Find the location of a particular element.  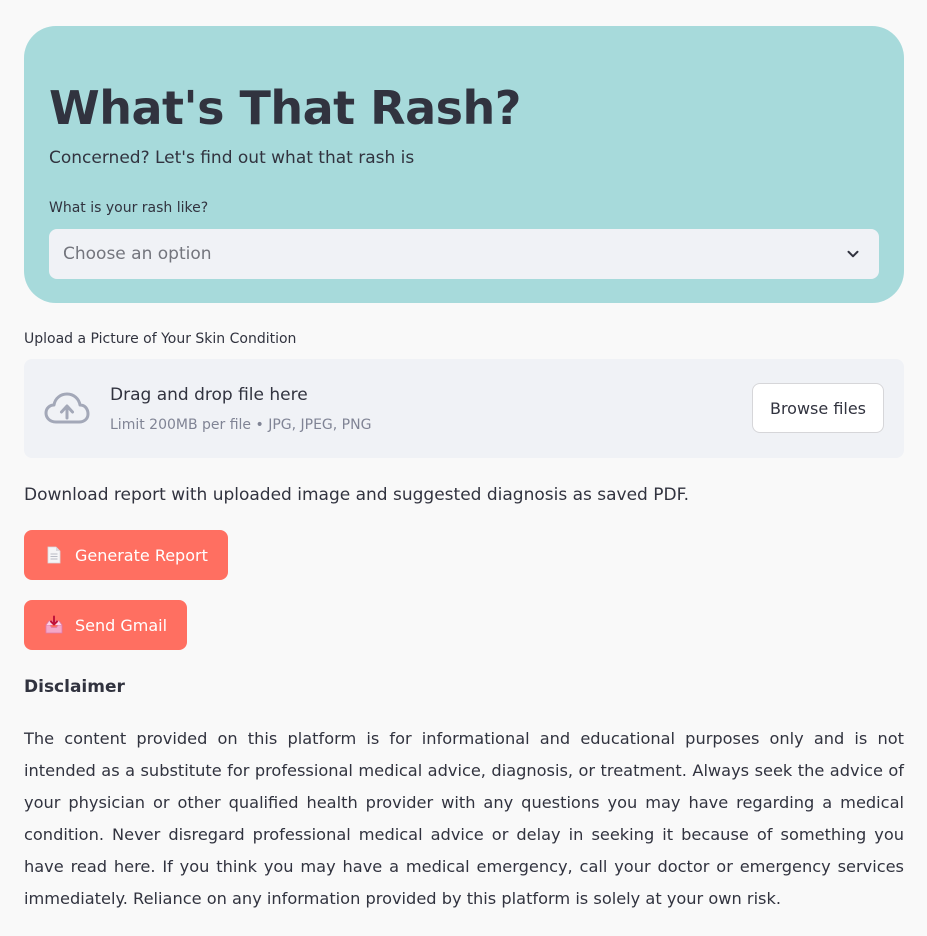

dropzone-title: Drag and drop file here is located at coordinates (209, 395).